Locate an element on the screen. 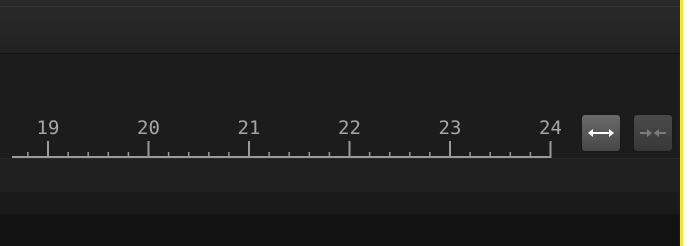 The height and width of the screenshot is (246, 695). hour-label: 24 is located at coordinates (550, 128).